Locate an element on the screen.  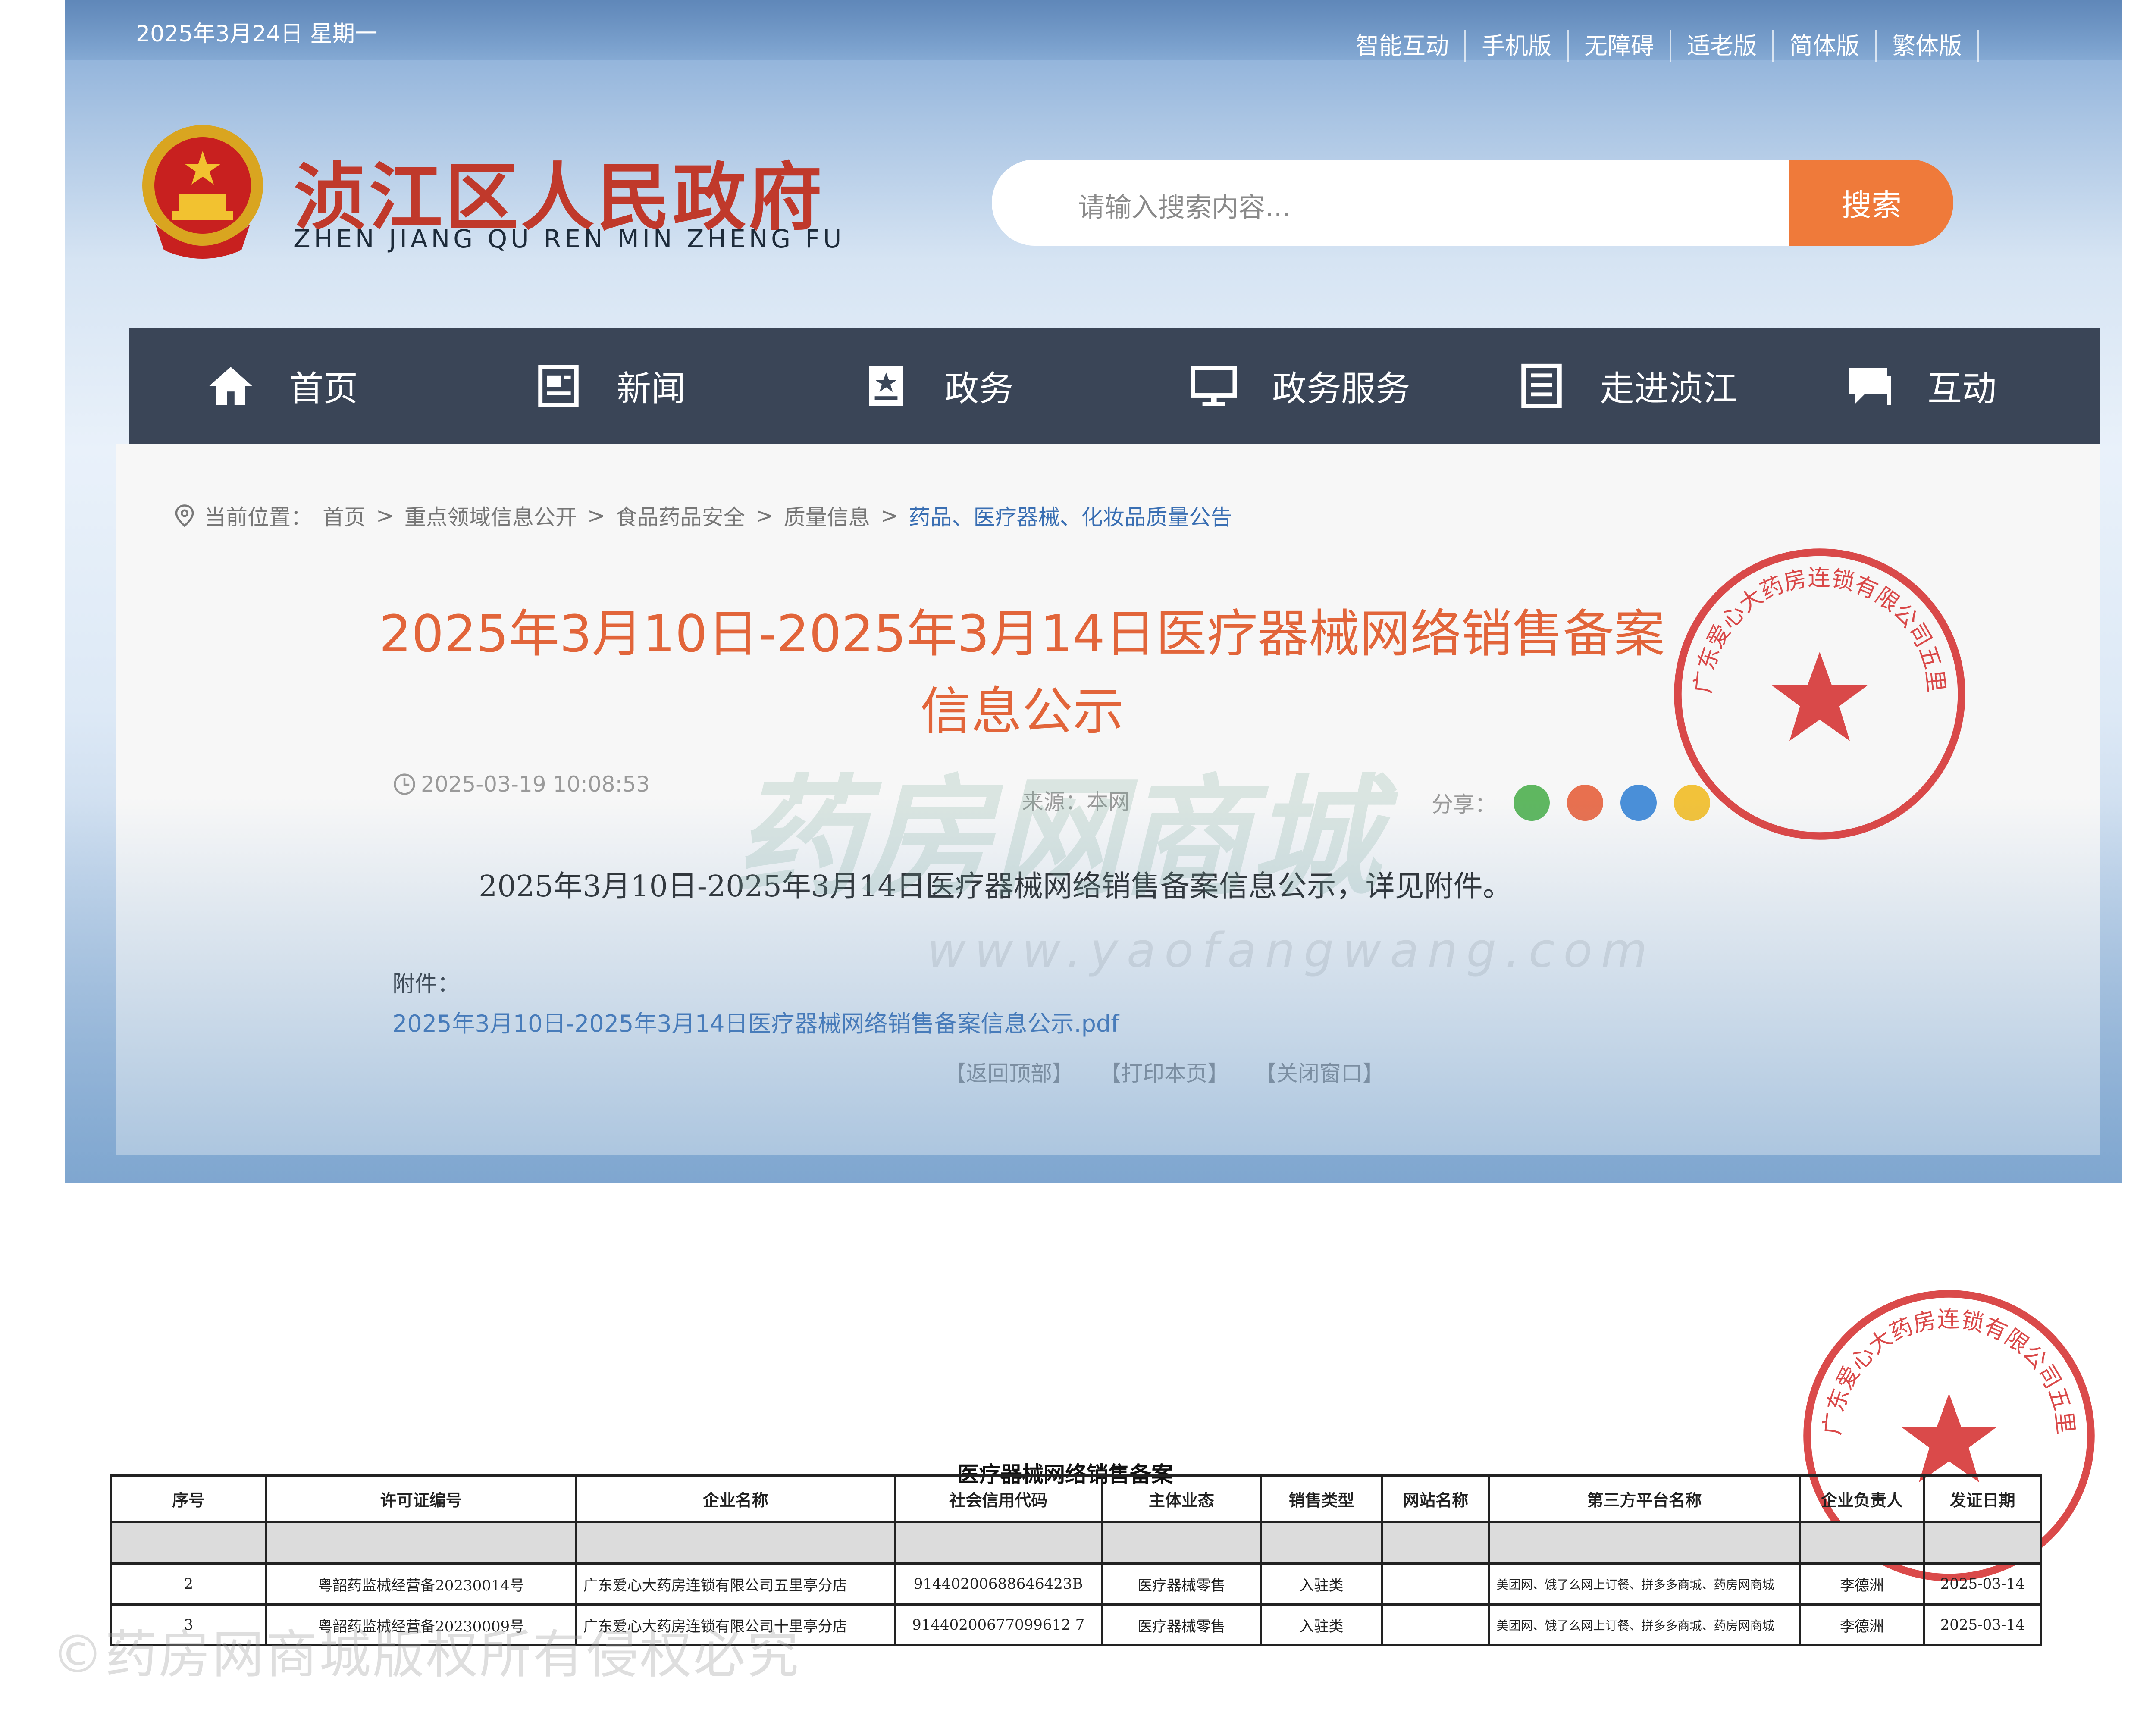
breadcrumb-item: 重点领域信息公开 is located at coordinates (490, 515).